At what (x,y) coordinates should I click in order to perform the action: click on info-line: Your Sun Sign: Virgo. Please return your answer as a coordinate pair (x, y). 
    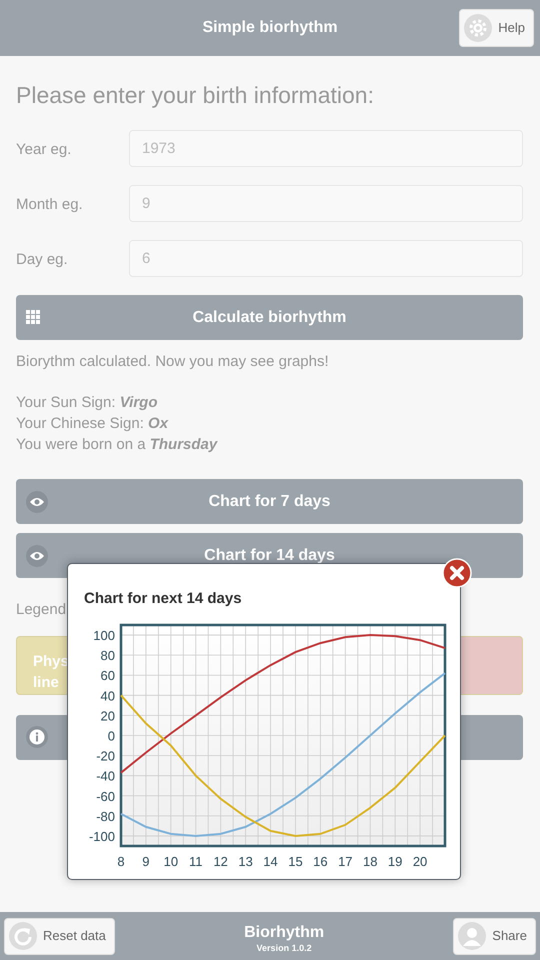
    Looking at the image, I should click on (87, 403).